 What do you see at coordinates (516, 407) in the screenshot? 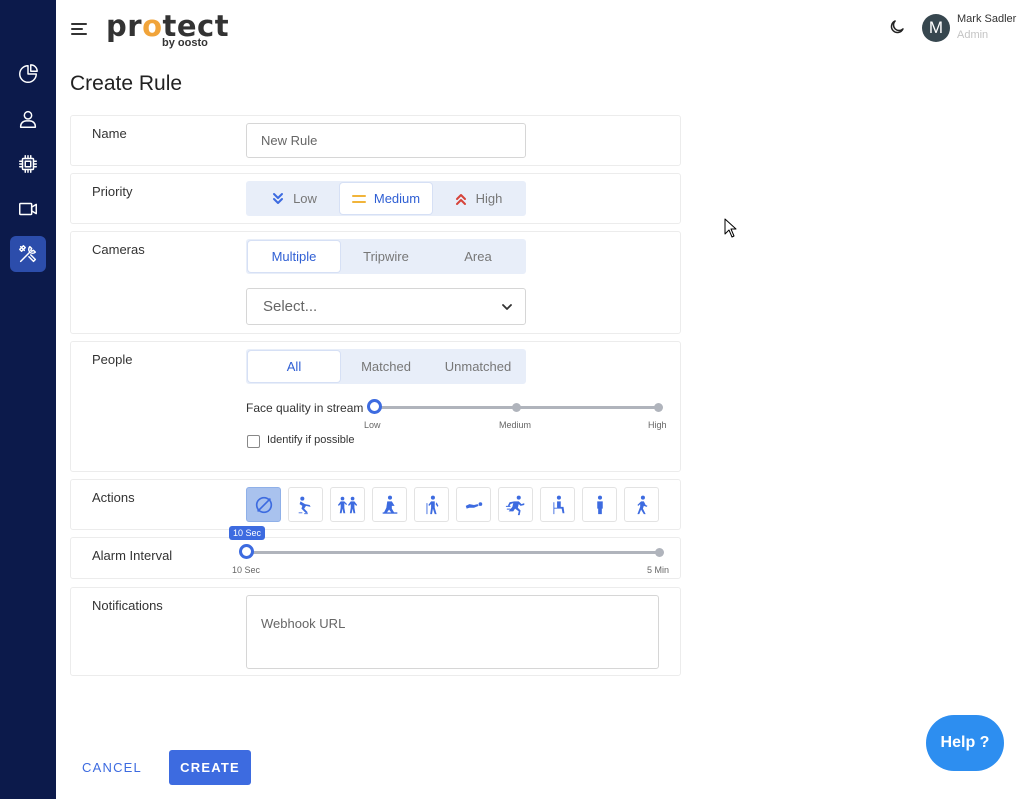
I see `face-quality-mark-medium` at bounding box center [516, 407].